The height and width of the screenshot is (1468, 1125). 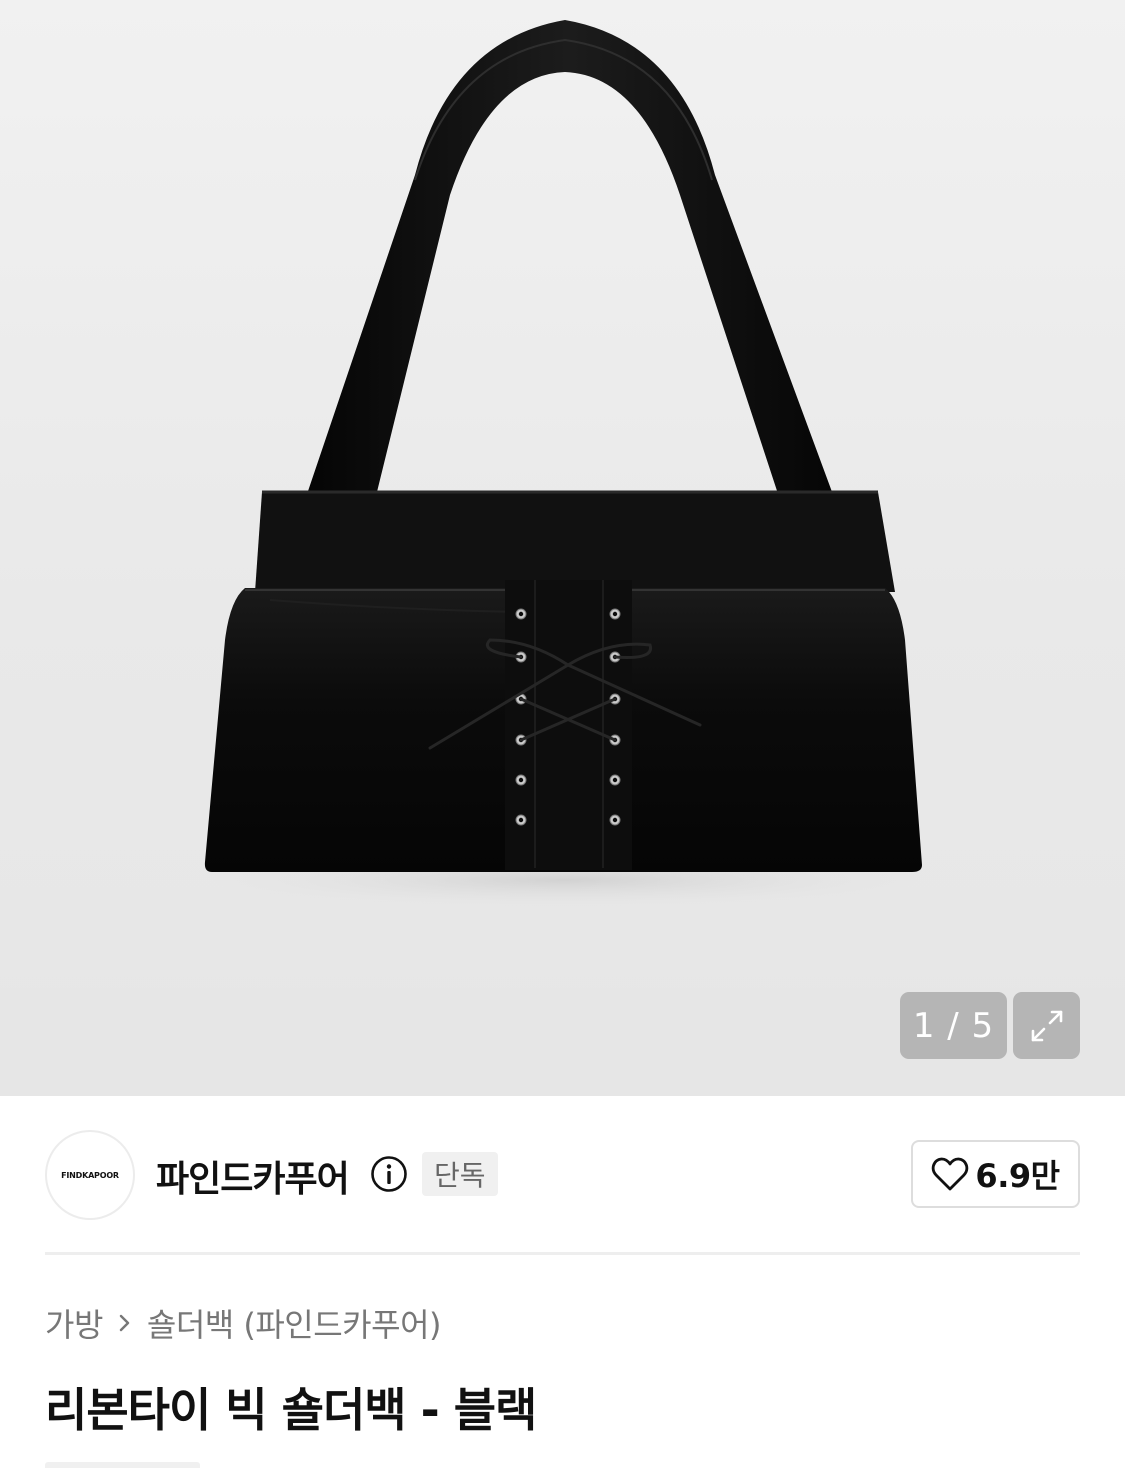 I want to click on brand-logo-text: FINDKAPOOR, so click(x=90, y=1175).